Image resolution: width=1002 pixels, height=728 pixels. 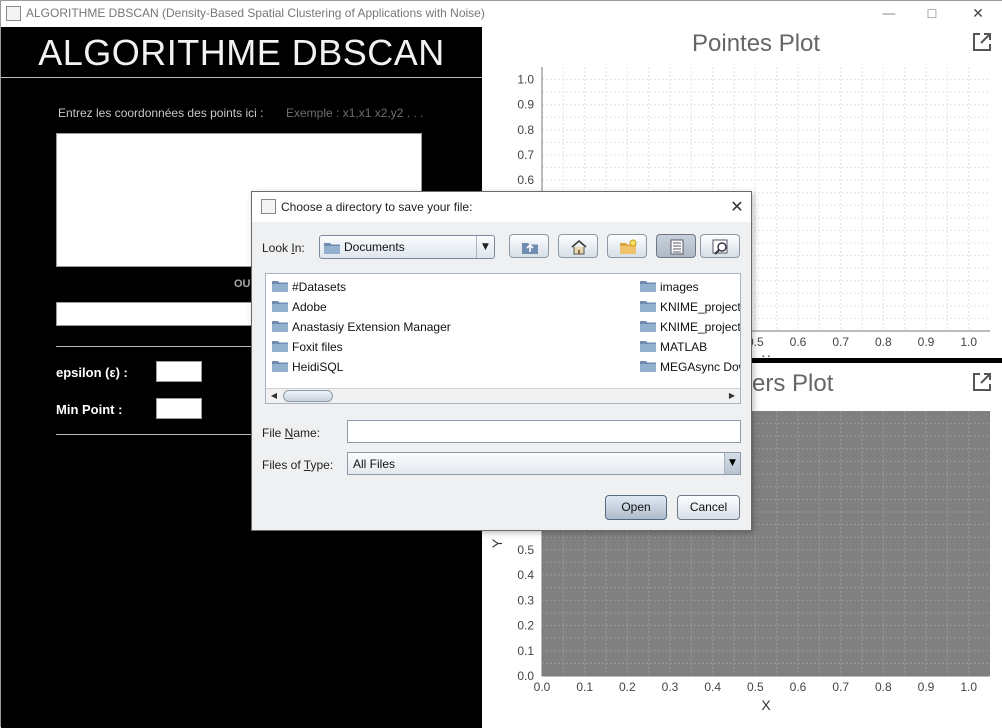 I want to click on scroll-left-icon: ◀, so click(x=274, y=396).